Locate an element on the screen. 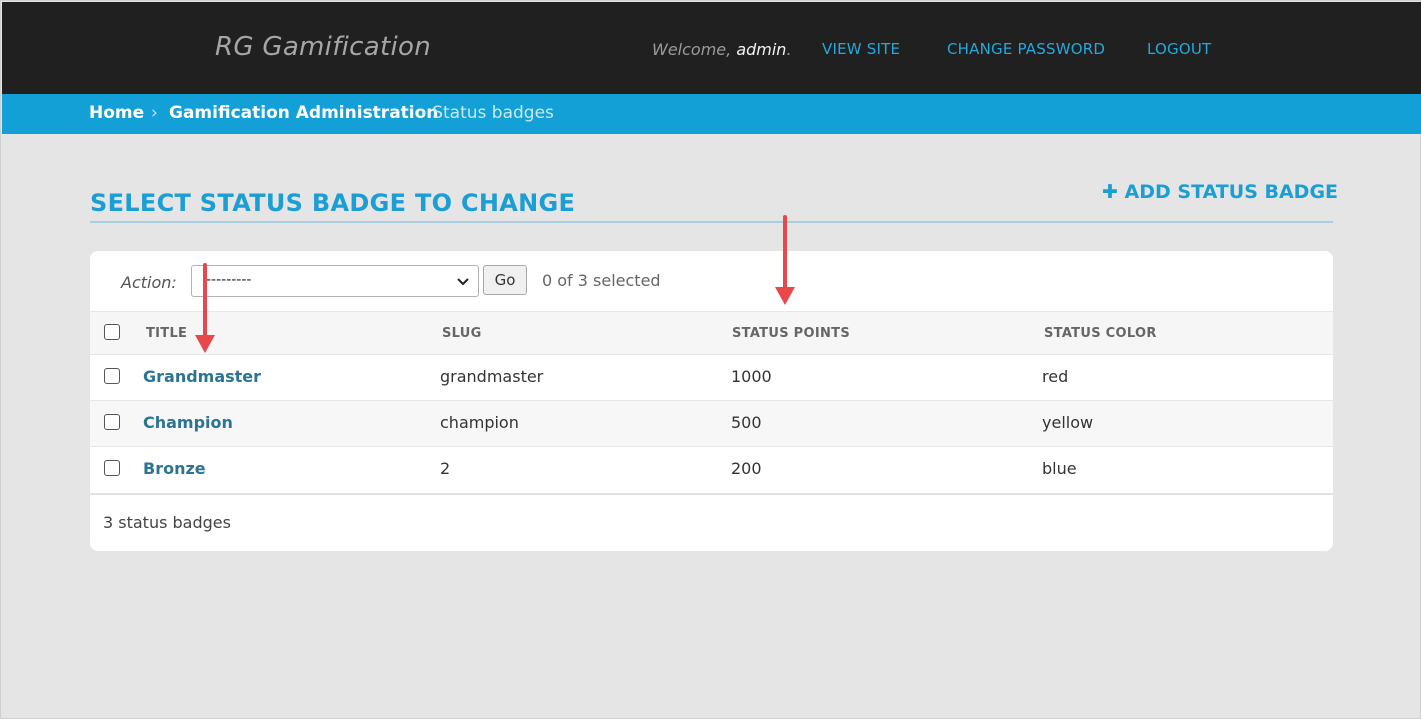 The width and height of the screenshot is (1421, 719). row-slug: grandmaster is located at coordinates (492, 376).